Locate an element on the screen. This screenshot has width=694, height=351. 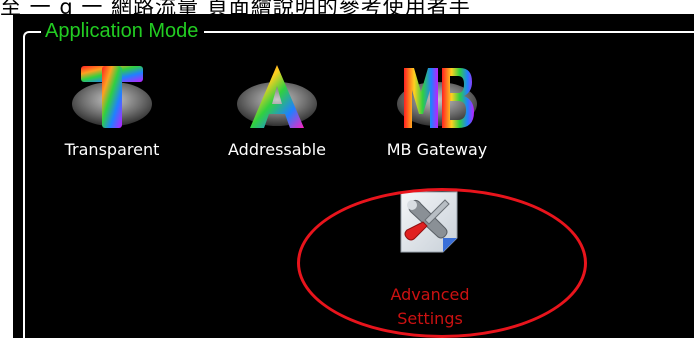
mode-mb-gateway: MB Gateway is located at coordinates (437, 117).